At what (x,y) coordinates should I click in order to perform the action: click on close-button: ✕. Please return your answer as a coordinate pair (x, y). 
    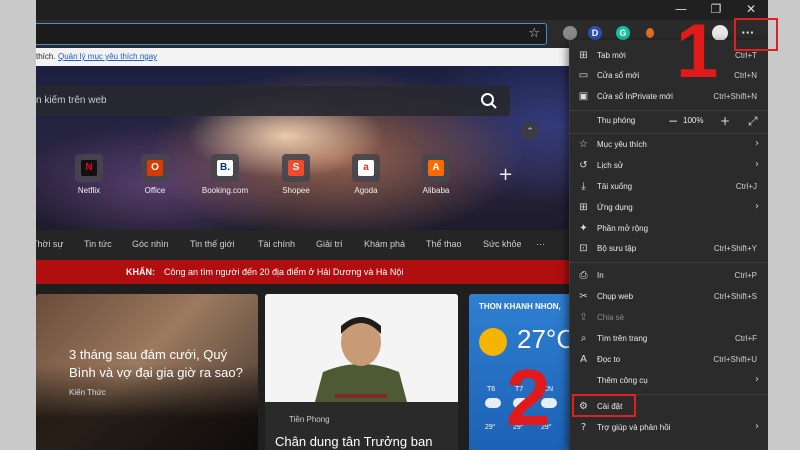
    Looking at the image, I should click on (751, 10).